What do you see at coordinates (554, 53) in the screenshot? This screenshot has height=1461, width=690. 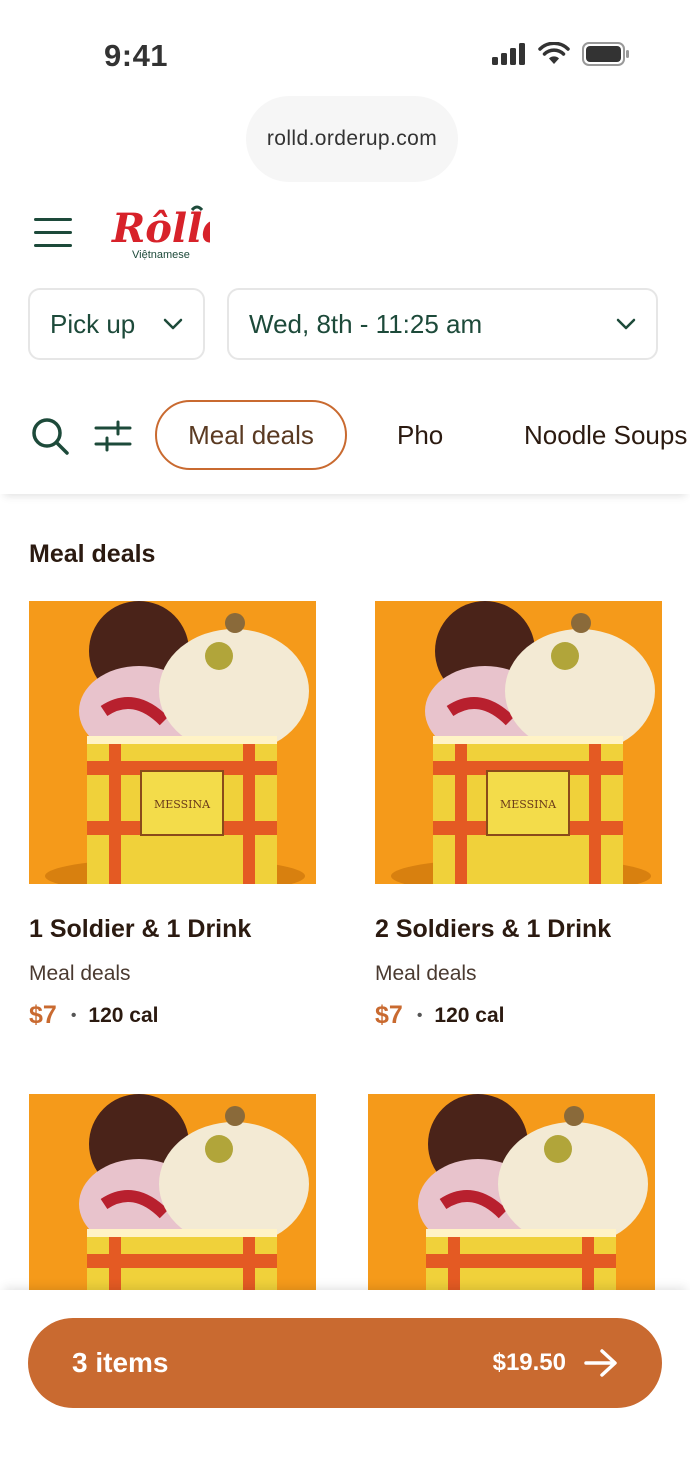 I see `wifi-icon` at bounding box center [554, 53].